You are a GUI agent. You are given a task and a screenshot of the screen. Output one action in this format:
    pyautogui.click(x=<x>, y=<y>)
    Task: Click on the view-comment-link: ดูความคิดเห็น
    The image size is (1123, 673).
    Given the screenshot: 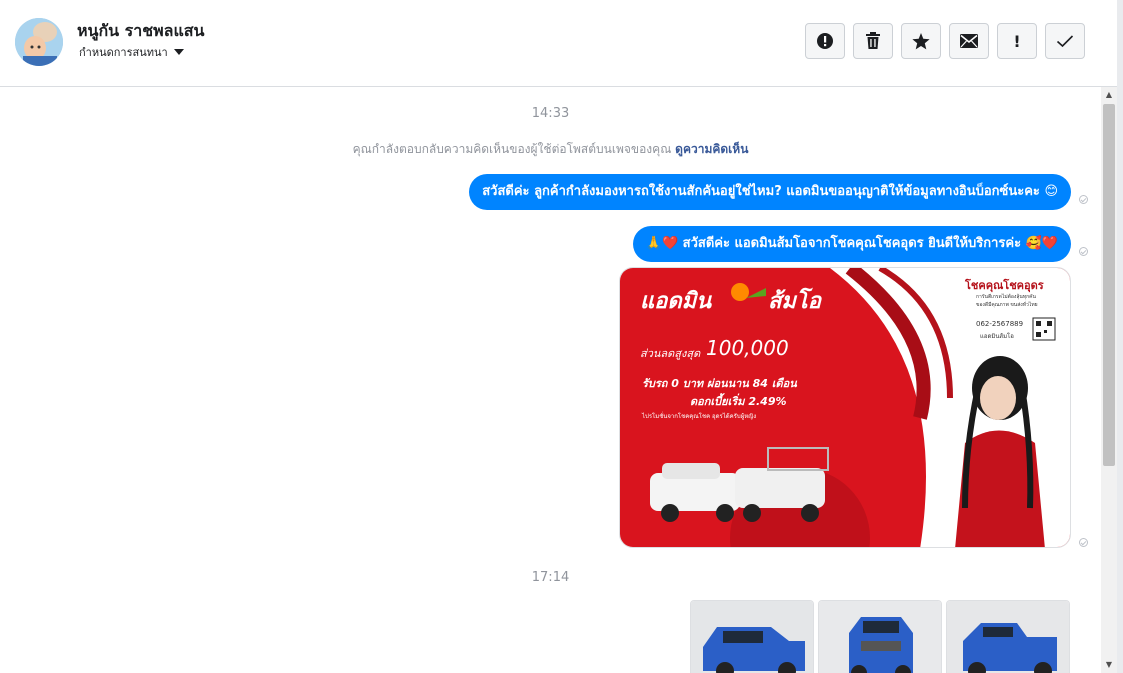 What is the action you would take?
    pyautogui.click(x=711, y=149)
    